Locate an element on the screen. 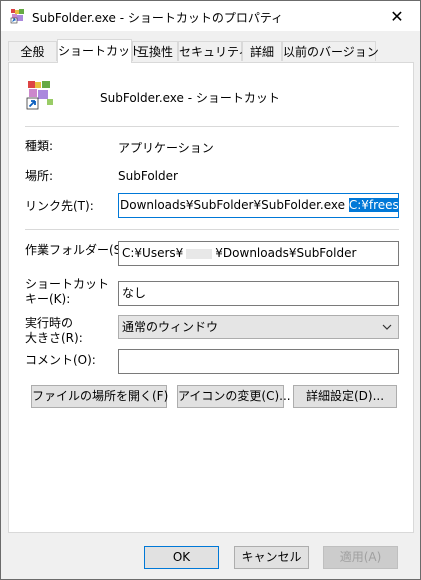 Image resolution: width=421 pixels, height=580 pixels. start-in-suffix: ¥Downloads¥SubFolder is located at coordinates (286, 253).